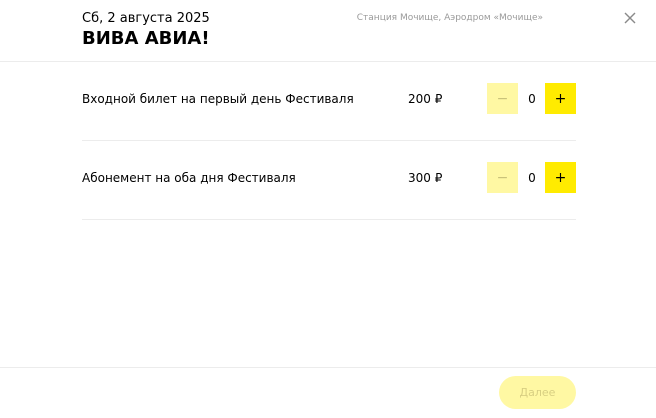 The image size is (656, 418). What do you see at coordinates (425, 99) in the screenshot?
I see `ticket-price: 200 ₽` at bounding box center [425, 99].